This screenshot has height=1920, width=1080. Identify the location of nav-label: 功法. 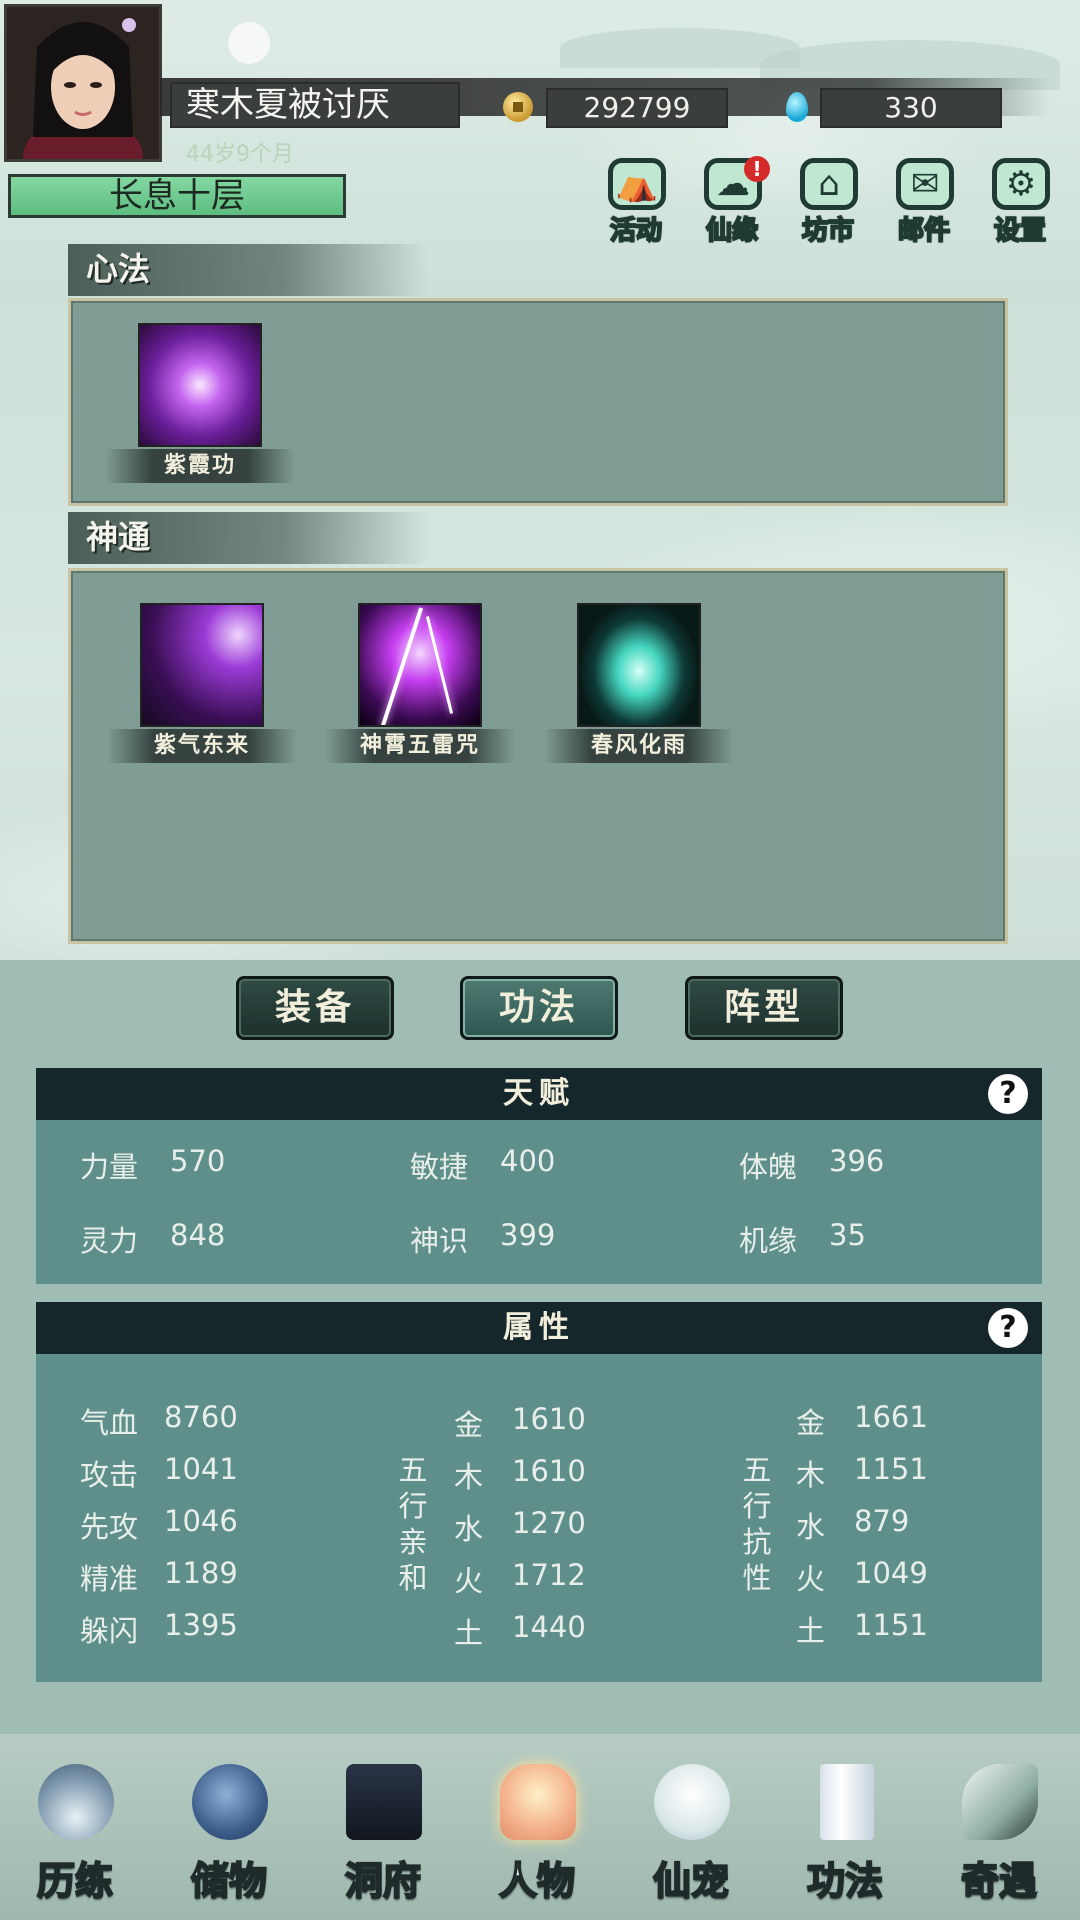
(845, 1881).